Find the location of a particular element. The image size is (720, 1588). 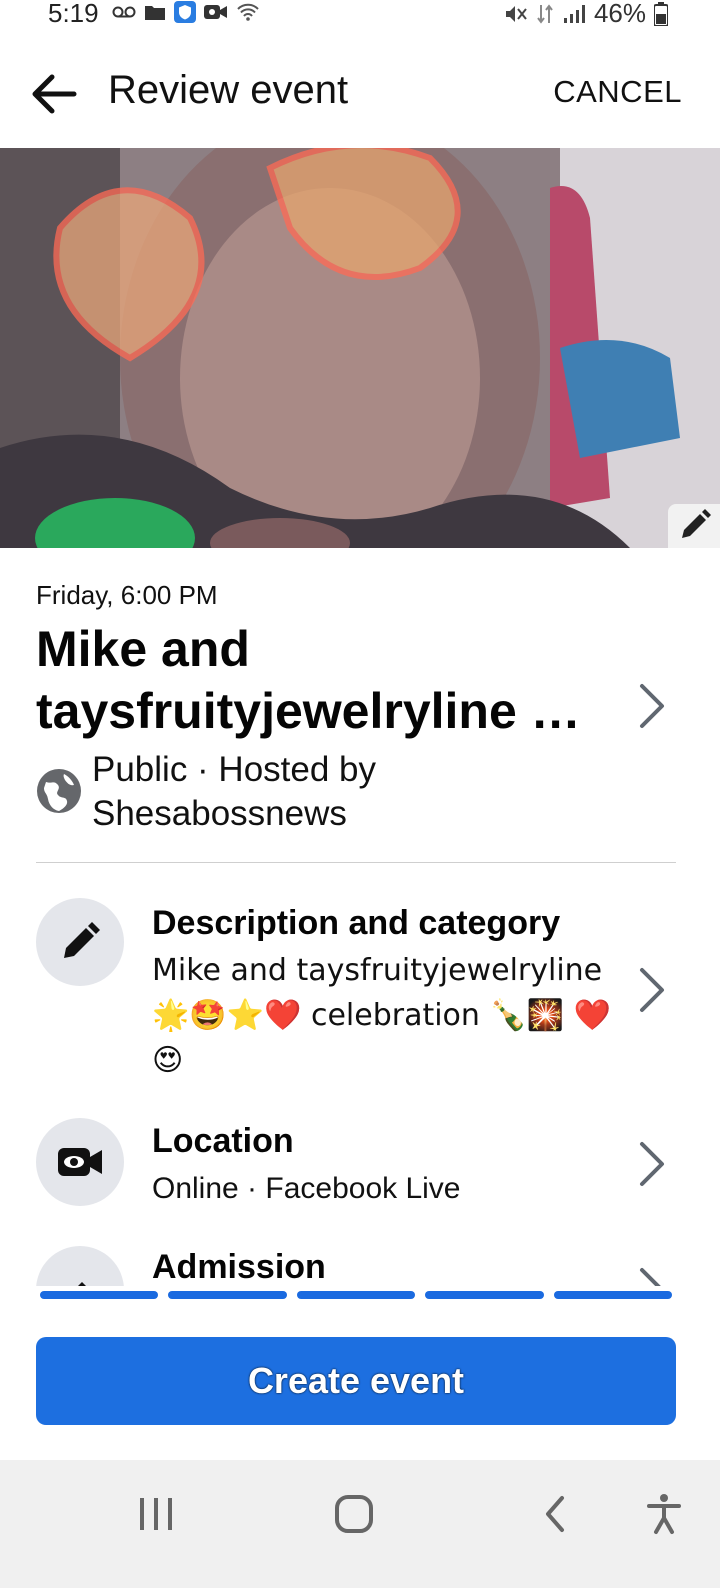

video-call-status-icon is located at coordinates (215, 12).